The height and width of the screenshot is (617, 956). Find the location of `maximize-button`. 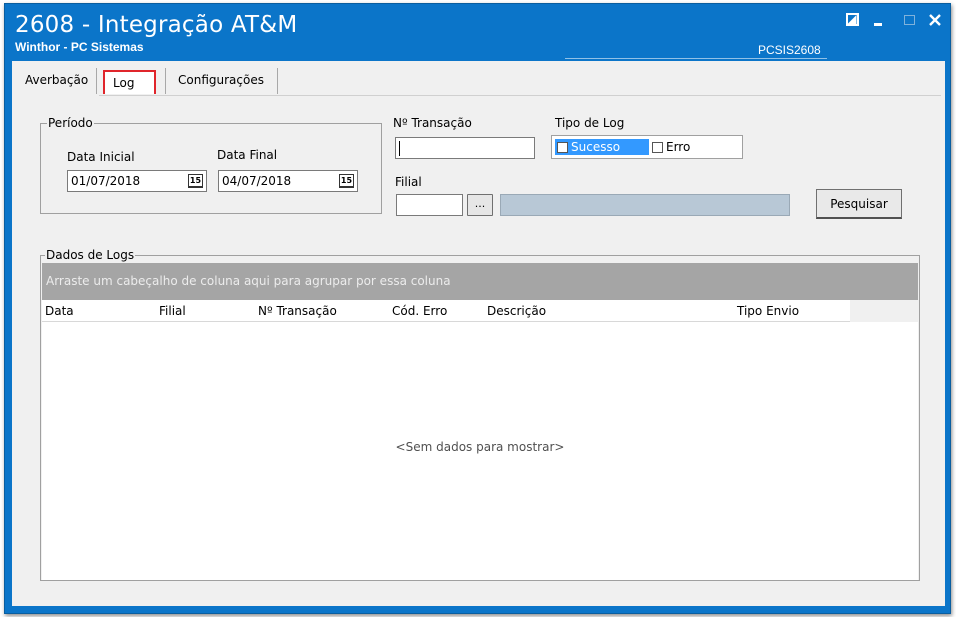

maximize-button is located at coordinates (909, 20).